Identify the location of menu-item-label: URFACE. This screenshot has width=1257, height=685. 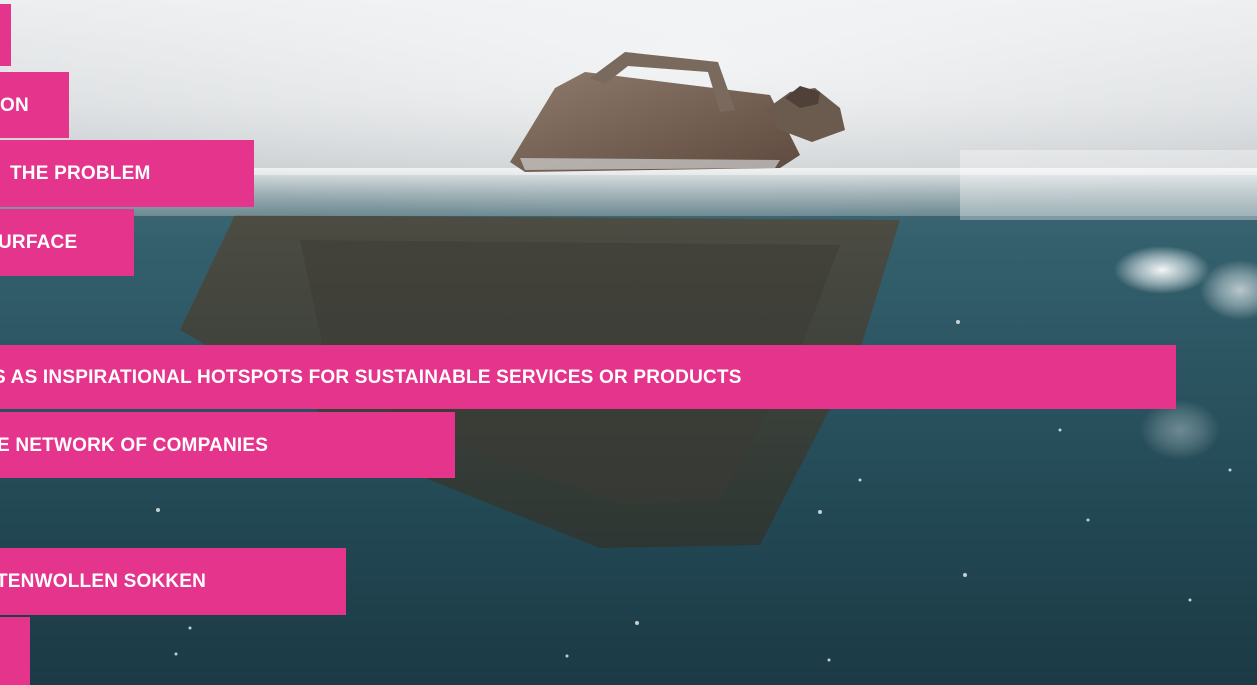
(39, 242).